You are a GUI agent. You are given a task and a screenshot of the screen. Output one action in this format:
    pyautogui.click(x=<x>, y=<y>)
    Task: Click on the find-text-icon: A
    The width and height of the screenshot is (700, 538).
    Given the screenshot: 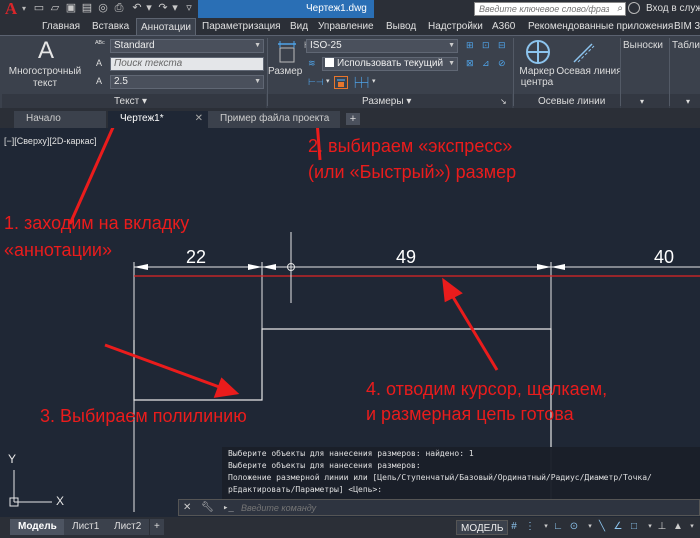 What is the action you would take?
    pyautogui.click(x=99, y=63)
    